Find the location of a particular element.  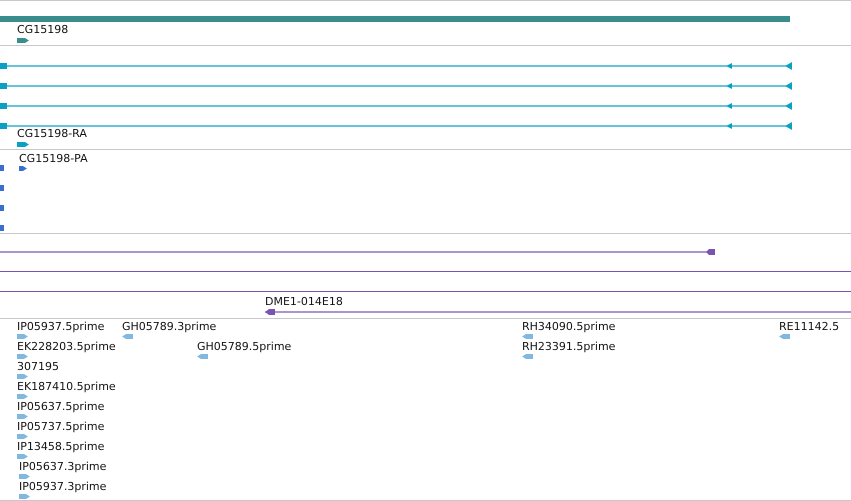

feature-label: GH05789.5prime is located at coordinates (244, 346).